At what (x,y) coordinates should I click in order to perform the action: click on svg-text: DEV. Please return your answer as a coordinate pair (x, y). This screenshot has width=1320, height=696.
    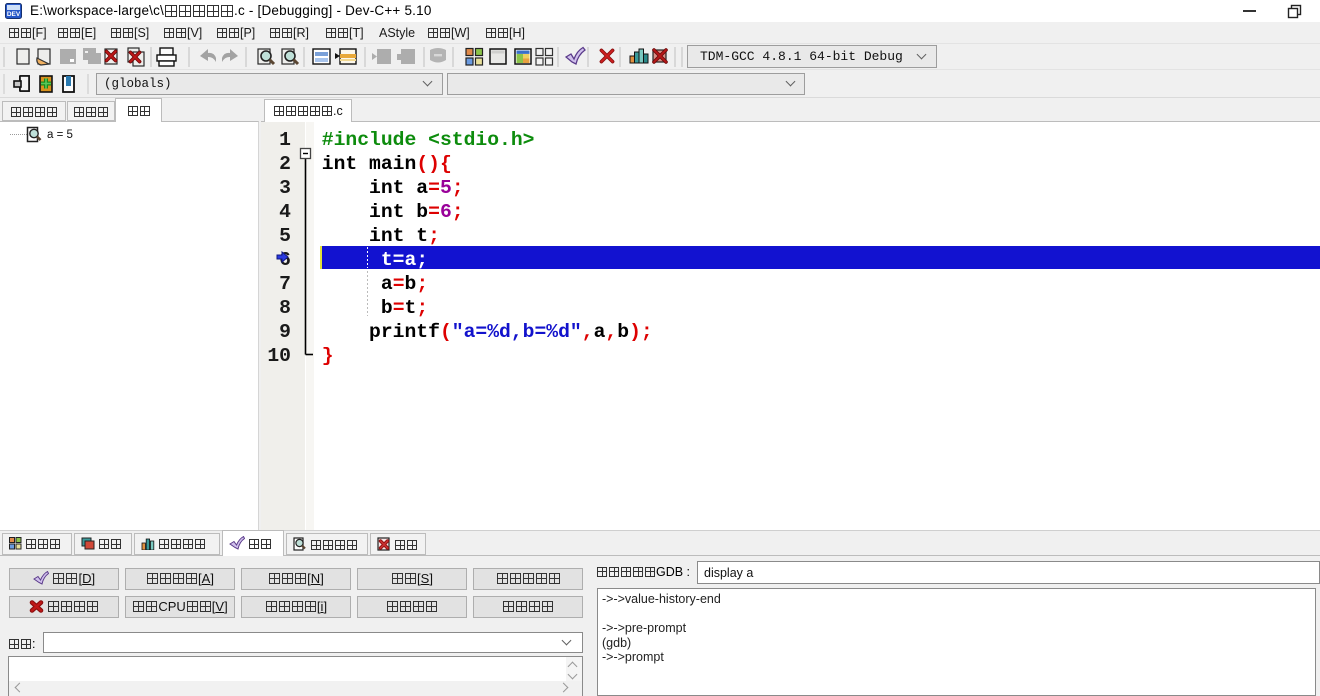
    Looking at the image, I should click on (14, 14).